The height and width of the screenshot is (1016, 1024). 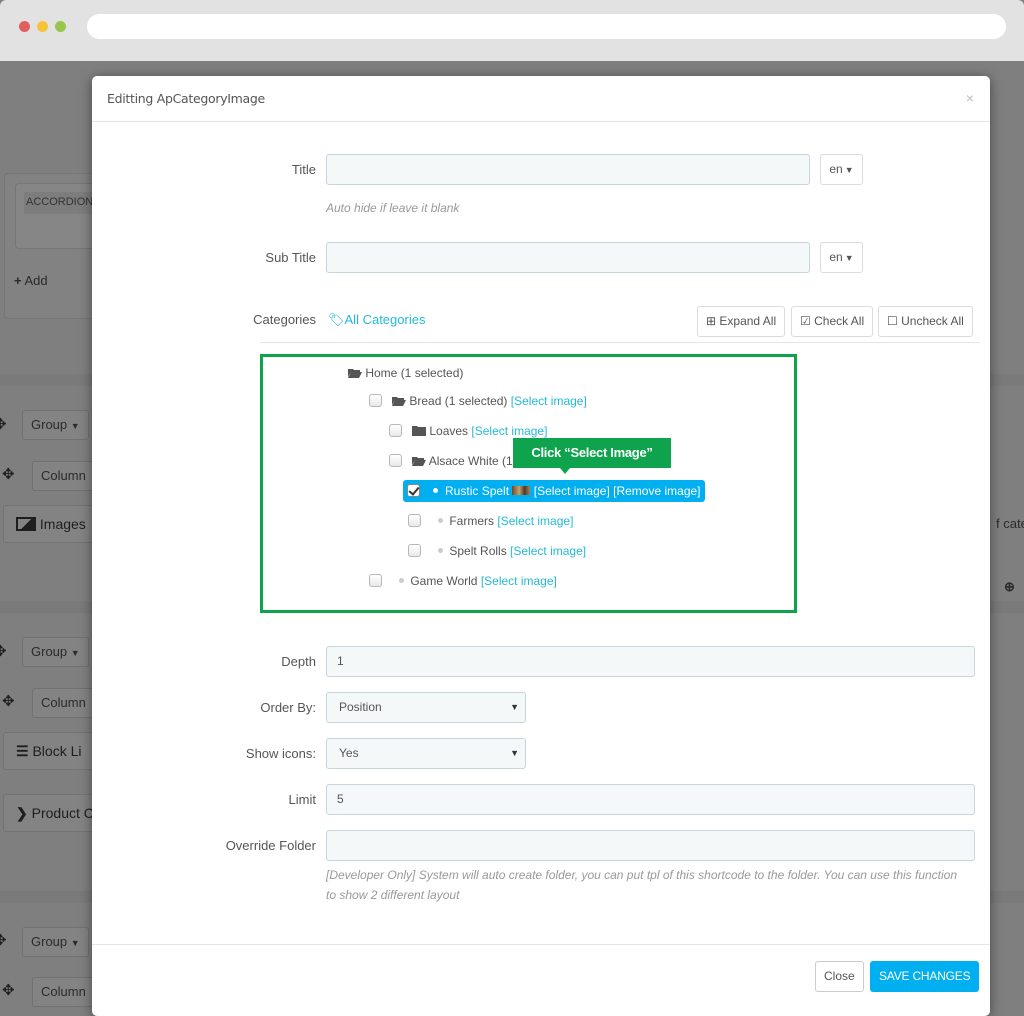 What do you see at coordinates (22, 813) in the screenshot?
I see `chevron-right-icon: ❯` at bounding box center [22, 813].